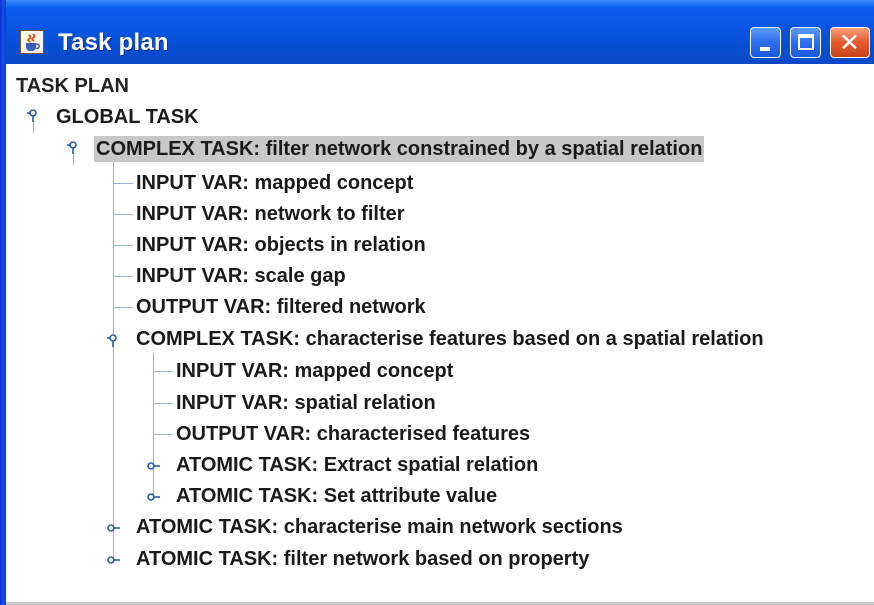  What do you see at coordinates (765, 49) in the screenshot?
I see `minimize-icon` at bounding box center [765, 49].